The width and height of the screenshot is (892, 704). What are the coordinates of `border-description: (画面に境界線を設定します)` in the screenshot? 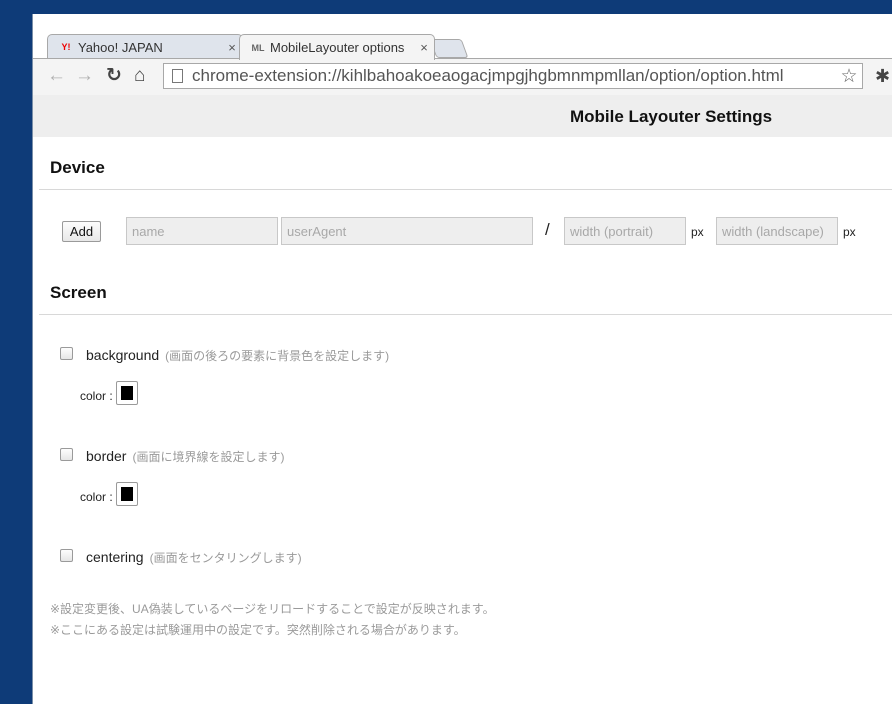 It's located at (208, 457).